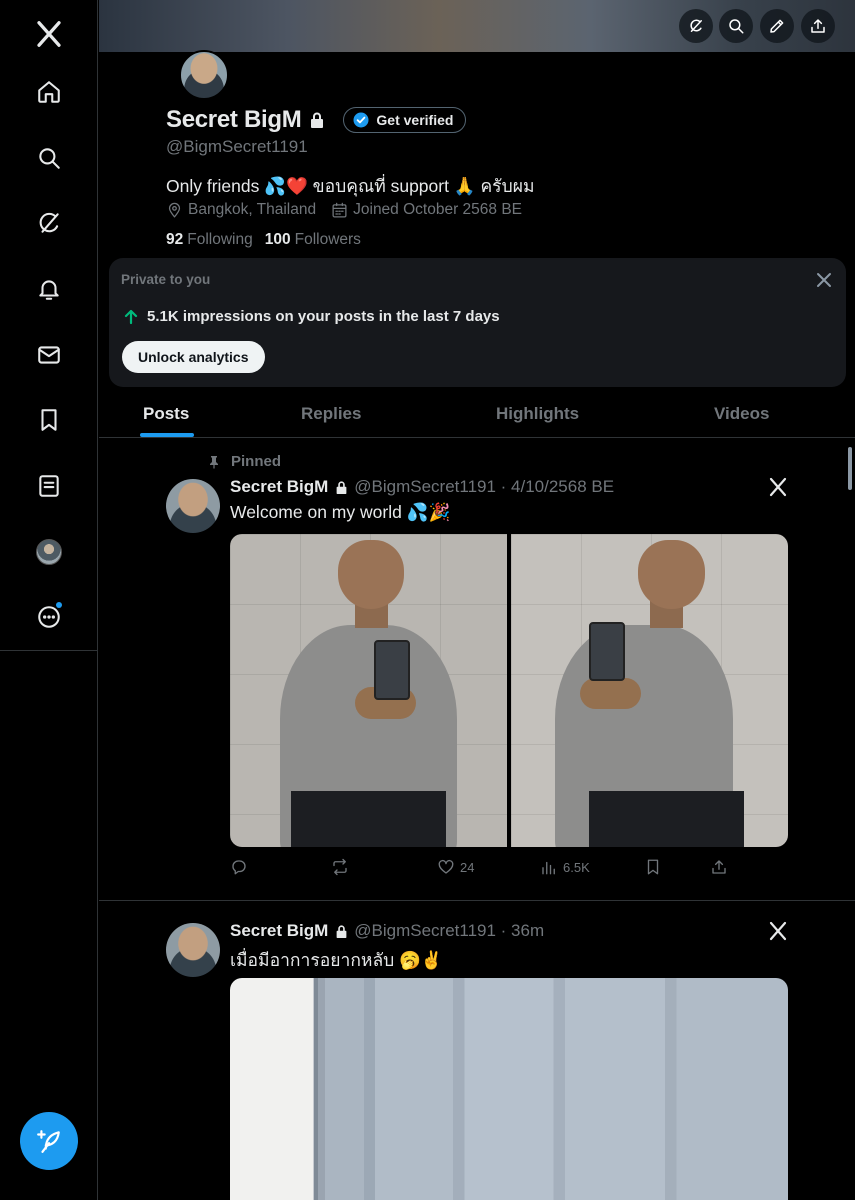 This screenshot has height=1200, width=855. I want to click on location-item: Bangkok, Thailand, so click(241, 210).